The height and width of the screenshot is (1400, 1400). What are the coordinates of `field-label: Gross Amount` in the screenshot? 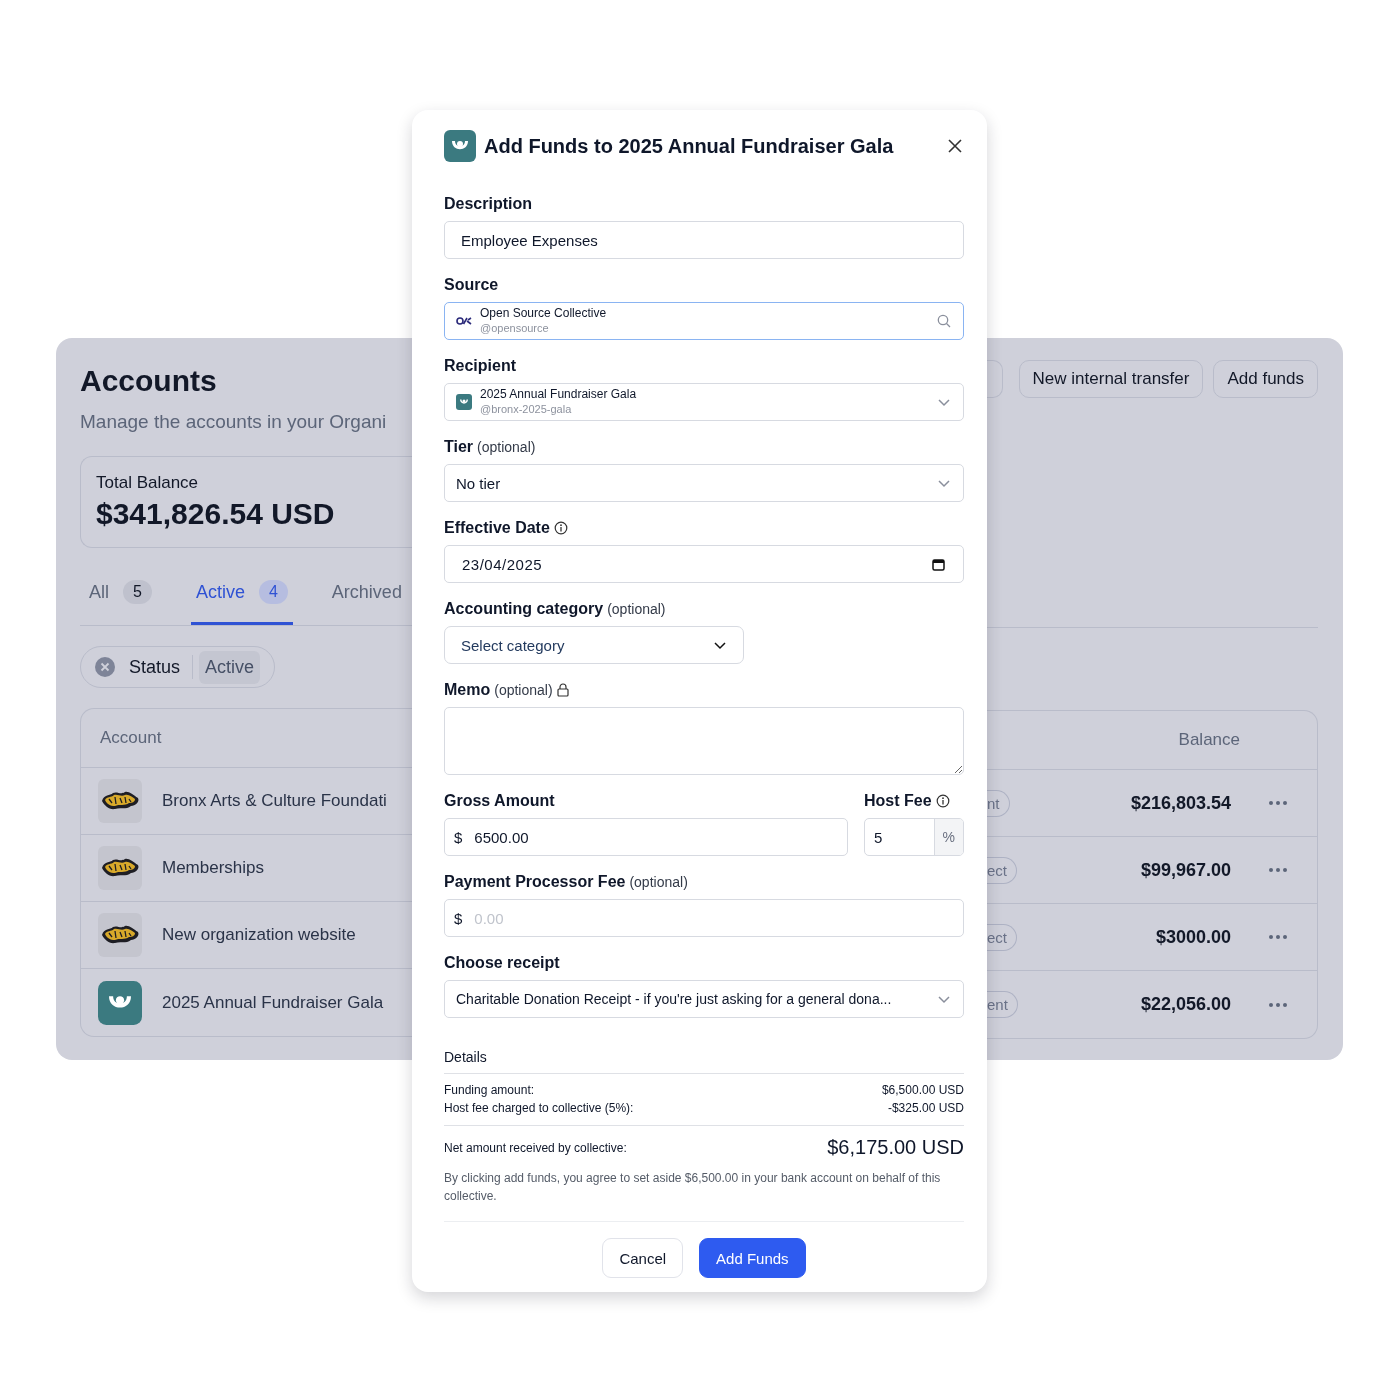 It's located at (499, 801).